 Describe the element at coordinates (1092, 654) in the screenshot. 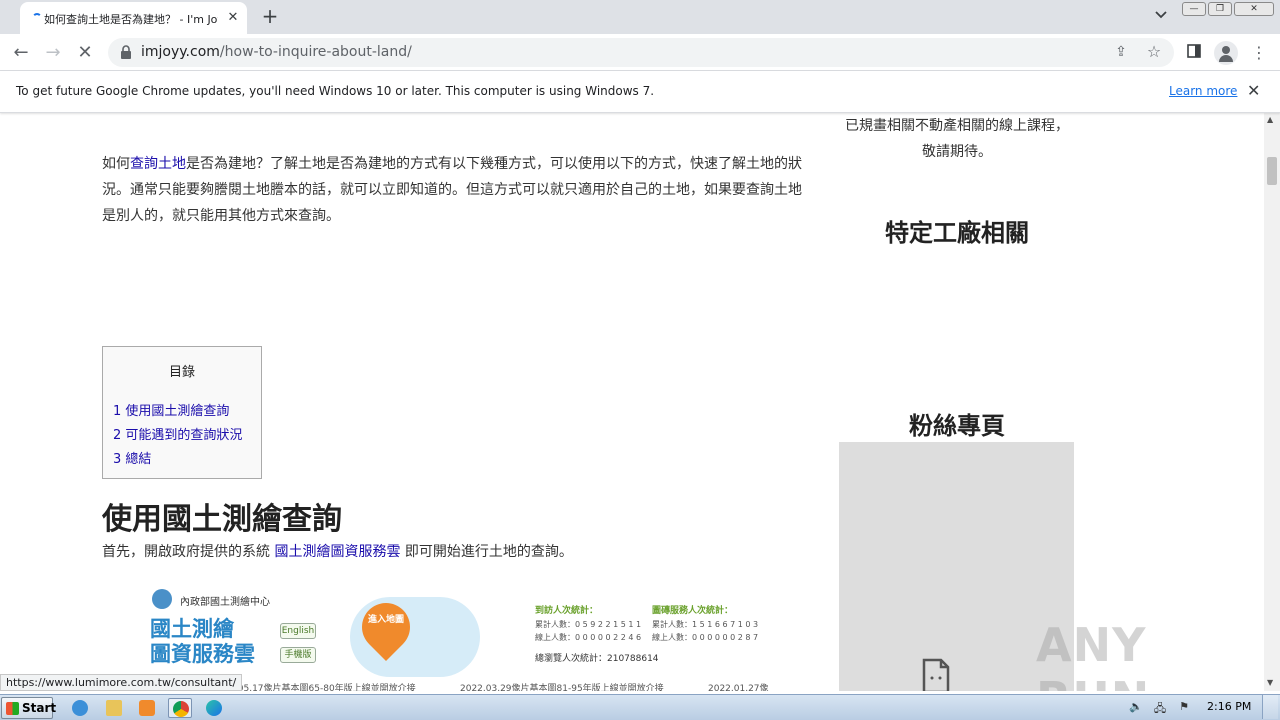

I see `anyrun-watermark: ANY RUN` at that location.